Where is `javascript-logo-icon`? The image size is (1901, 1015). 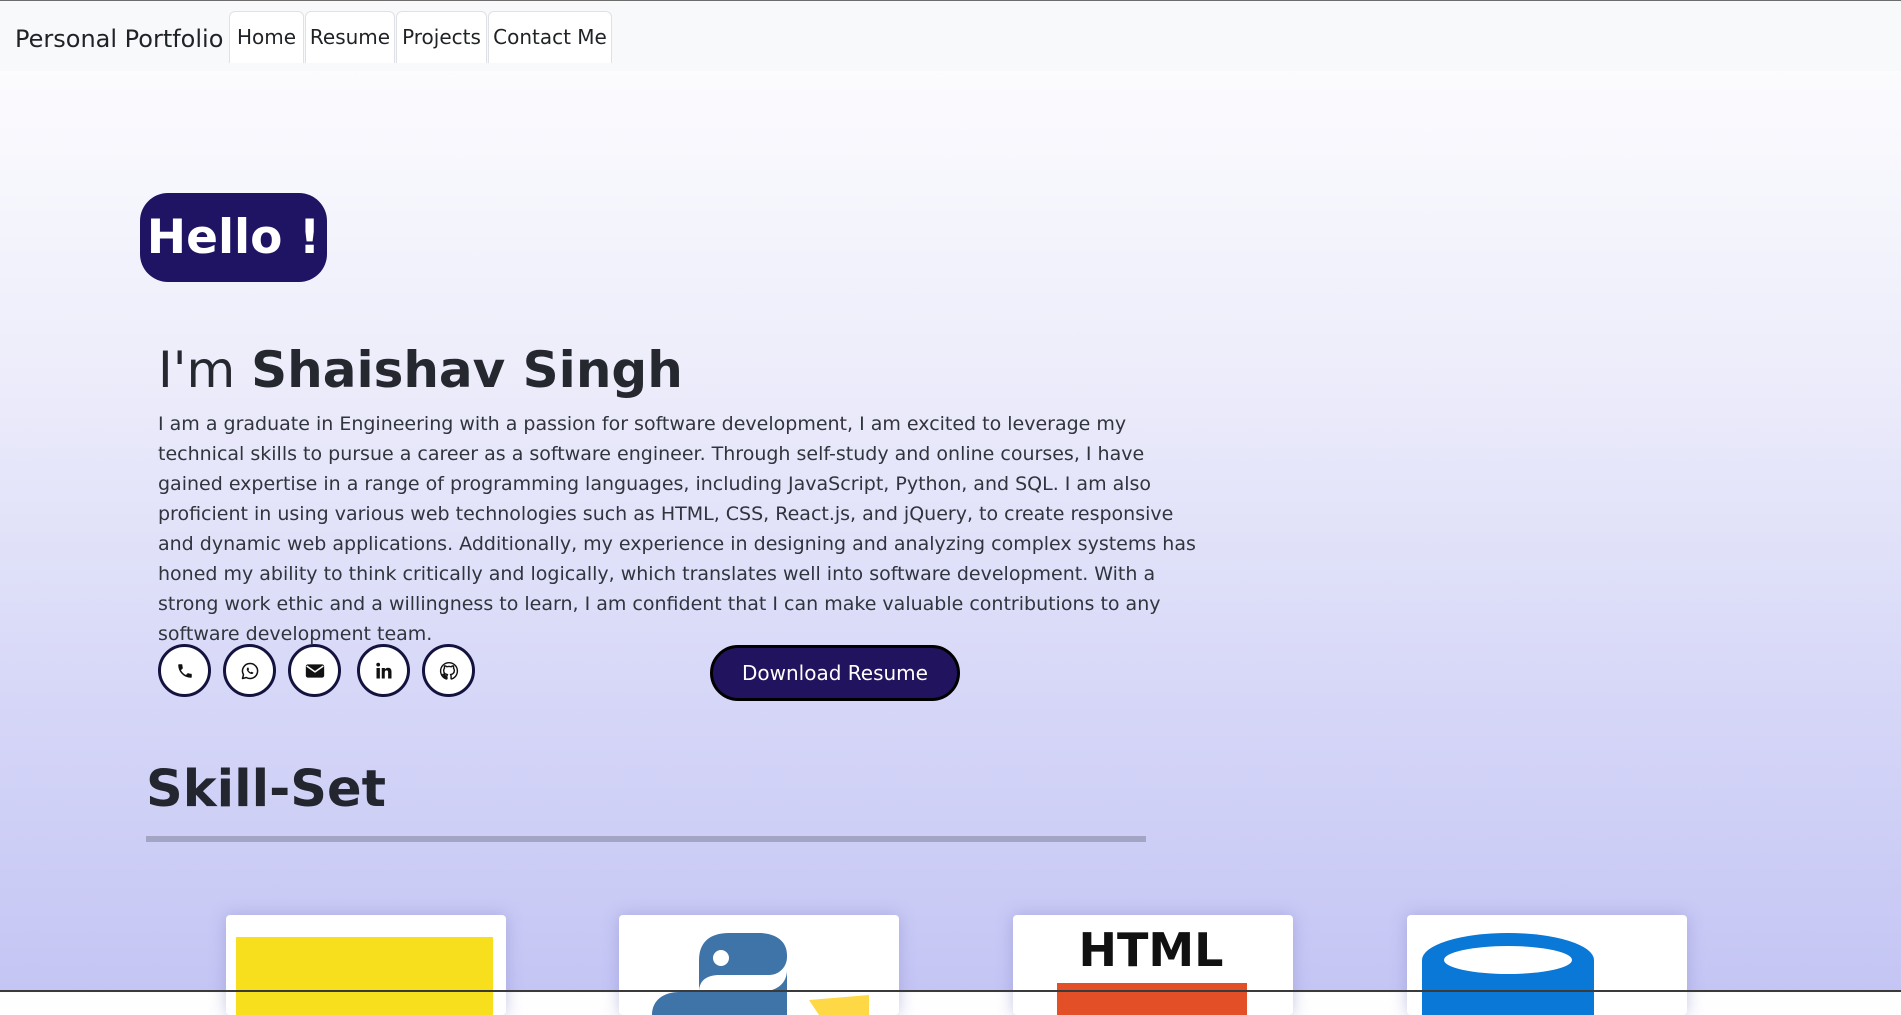 javascript-logo-icon is located at coordinates (364, 976).